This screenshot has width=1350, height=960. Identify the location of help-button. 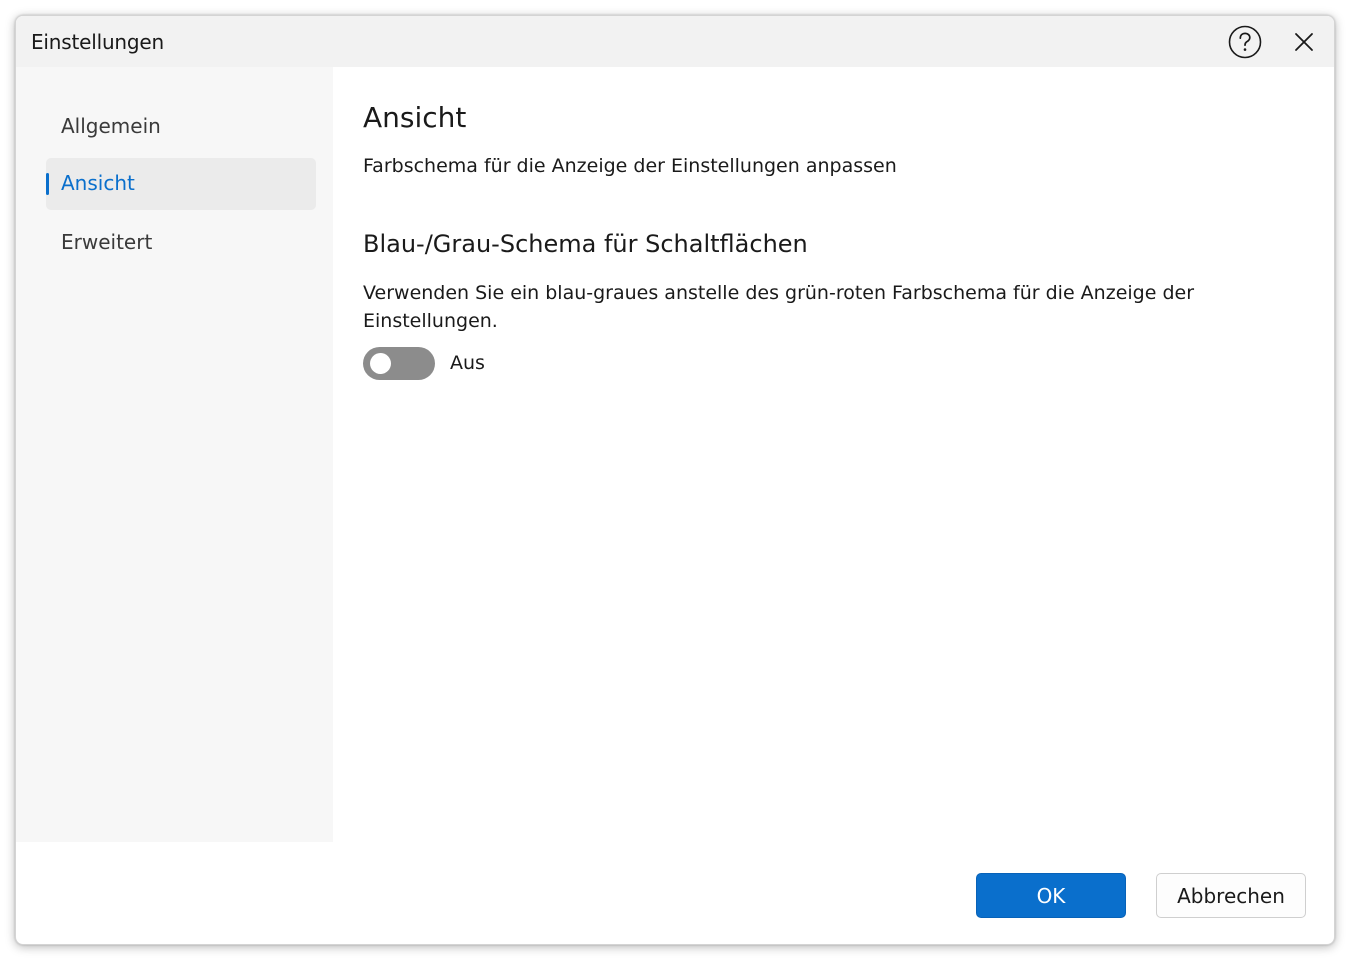
(1245, 42).